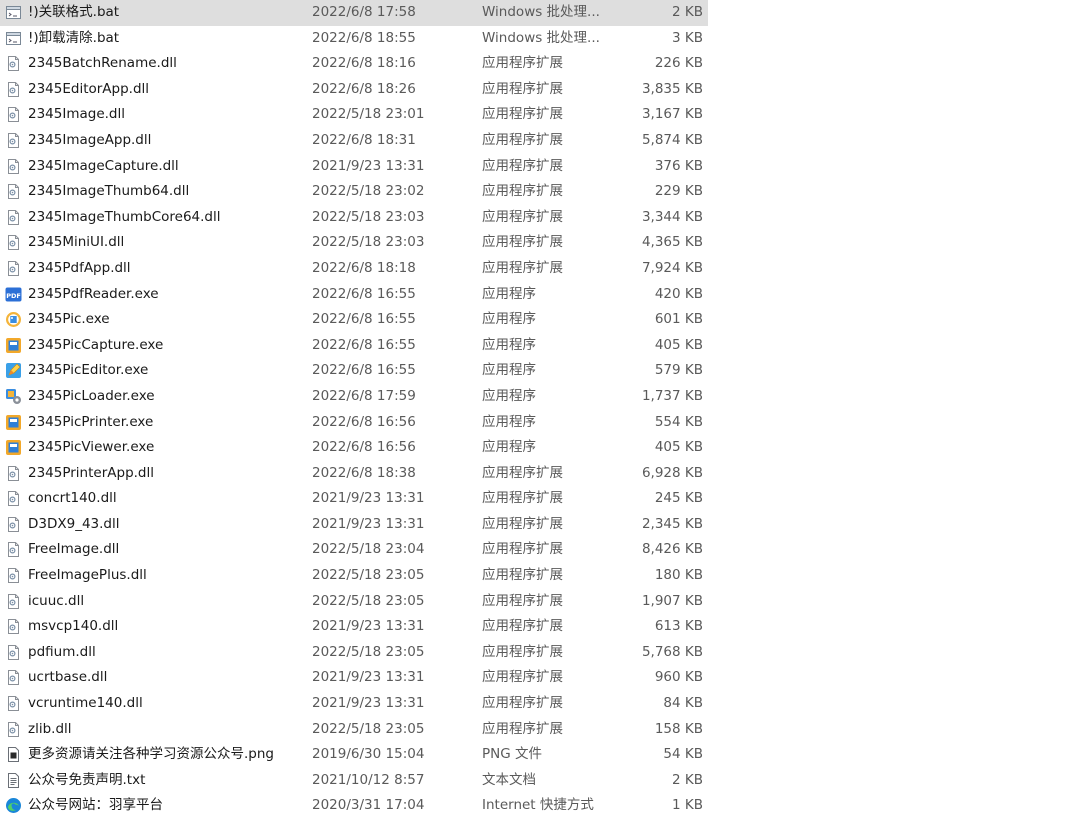  What do you see at coordinates (124, 216) in the screenshot?
I see `file-name: 2345ImageThumbCore64.dll` at bounding box center [124, 216].